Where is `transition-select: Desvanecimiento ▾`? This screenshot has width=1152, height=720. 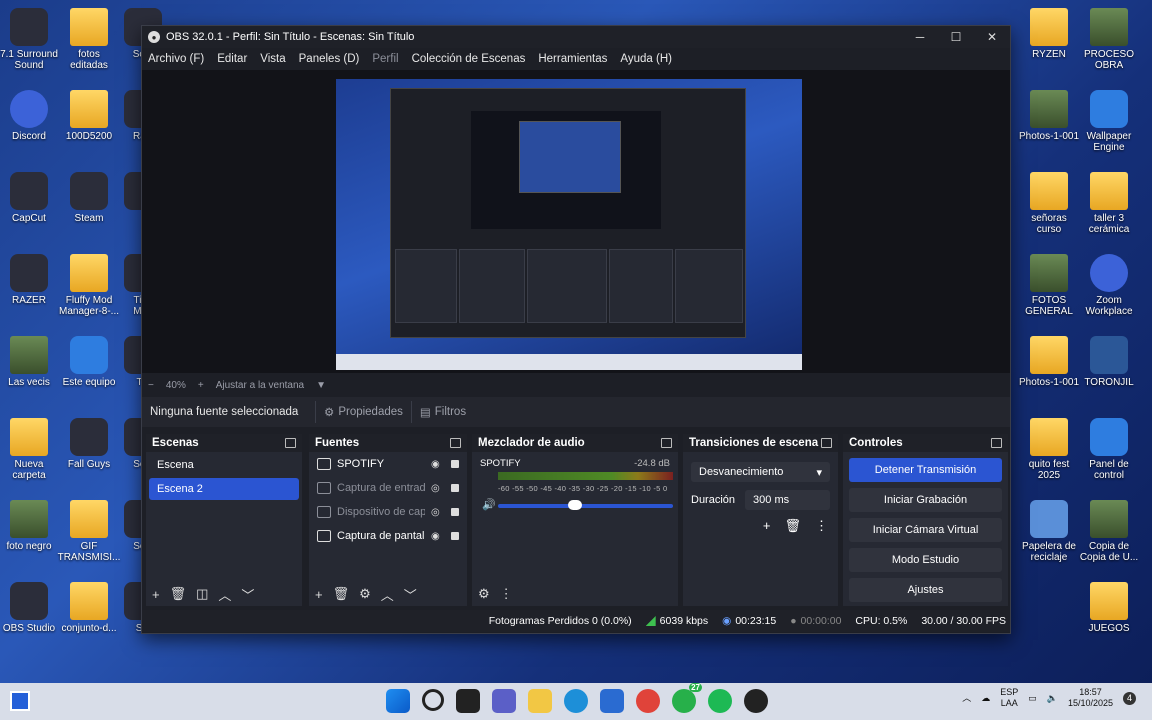 transition-select: Desvanecimiento ▾ is located at coordinates (760, 472).